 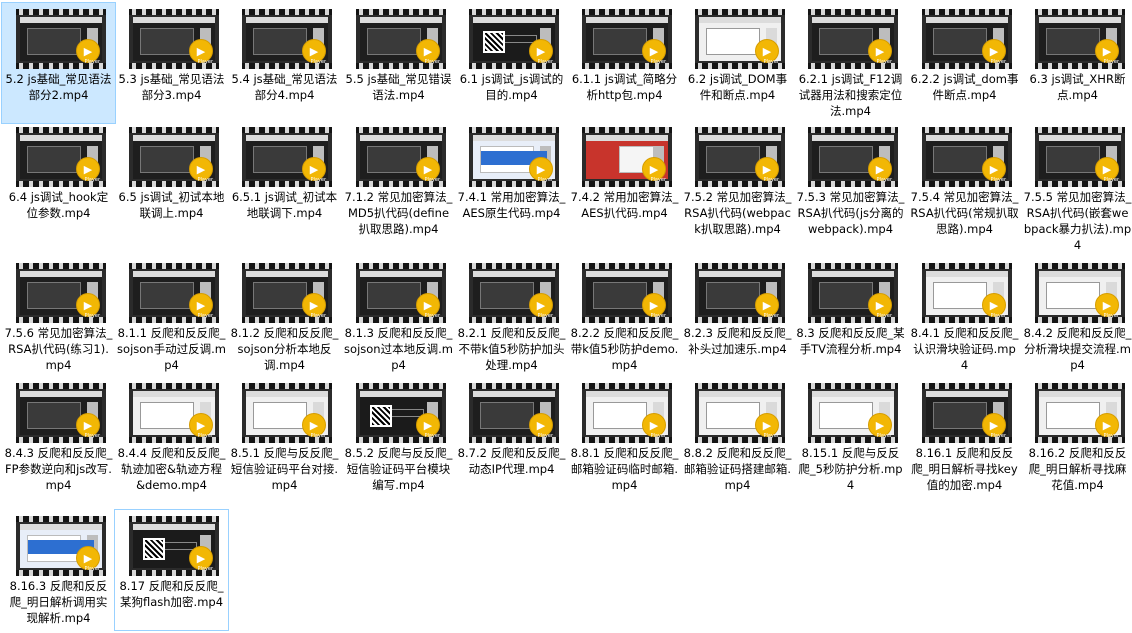 I want to click on file-item: ▶ Player 8.8.1 反爬和反反爬_邮箱验证码临时邮箱.mp4, so click(x=624, y=437).